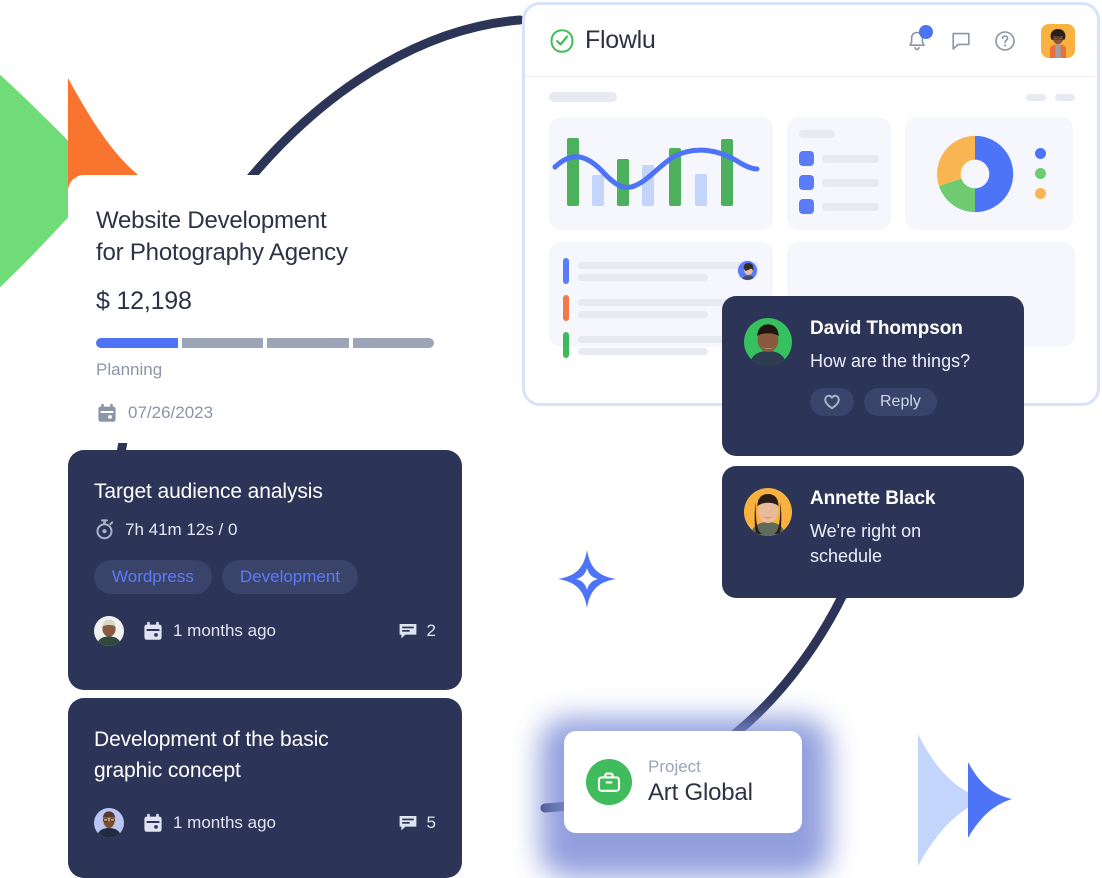  I want to click on task-comment-count: 2, so click(431, 630).